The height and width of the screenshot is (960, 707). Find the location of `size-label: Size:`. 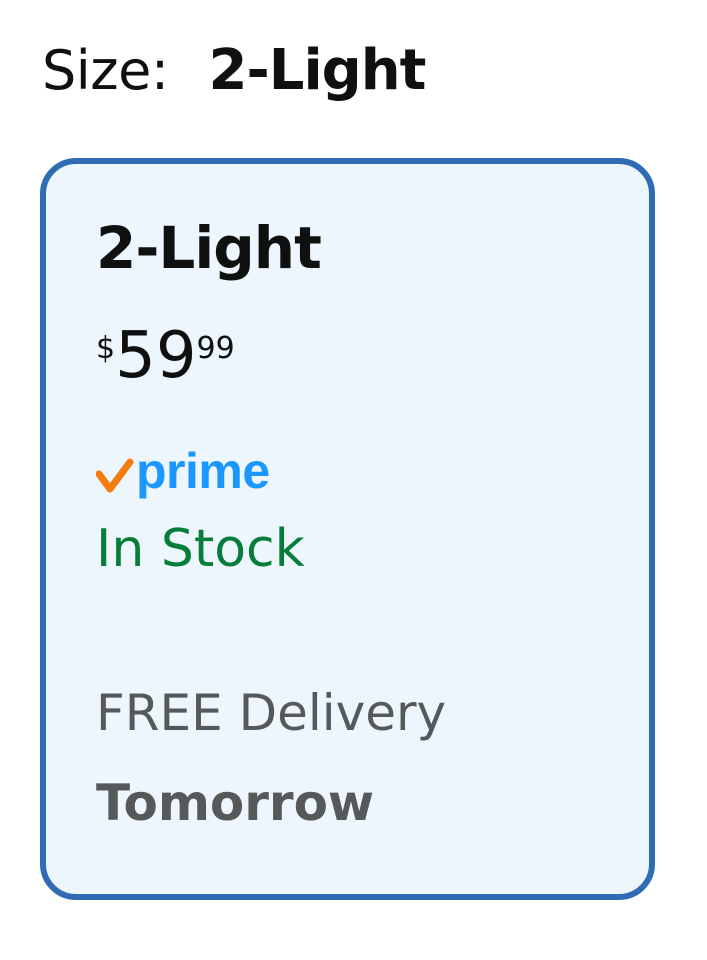

size-label: Size: is located at coordinates (105, 70).